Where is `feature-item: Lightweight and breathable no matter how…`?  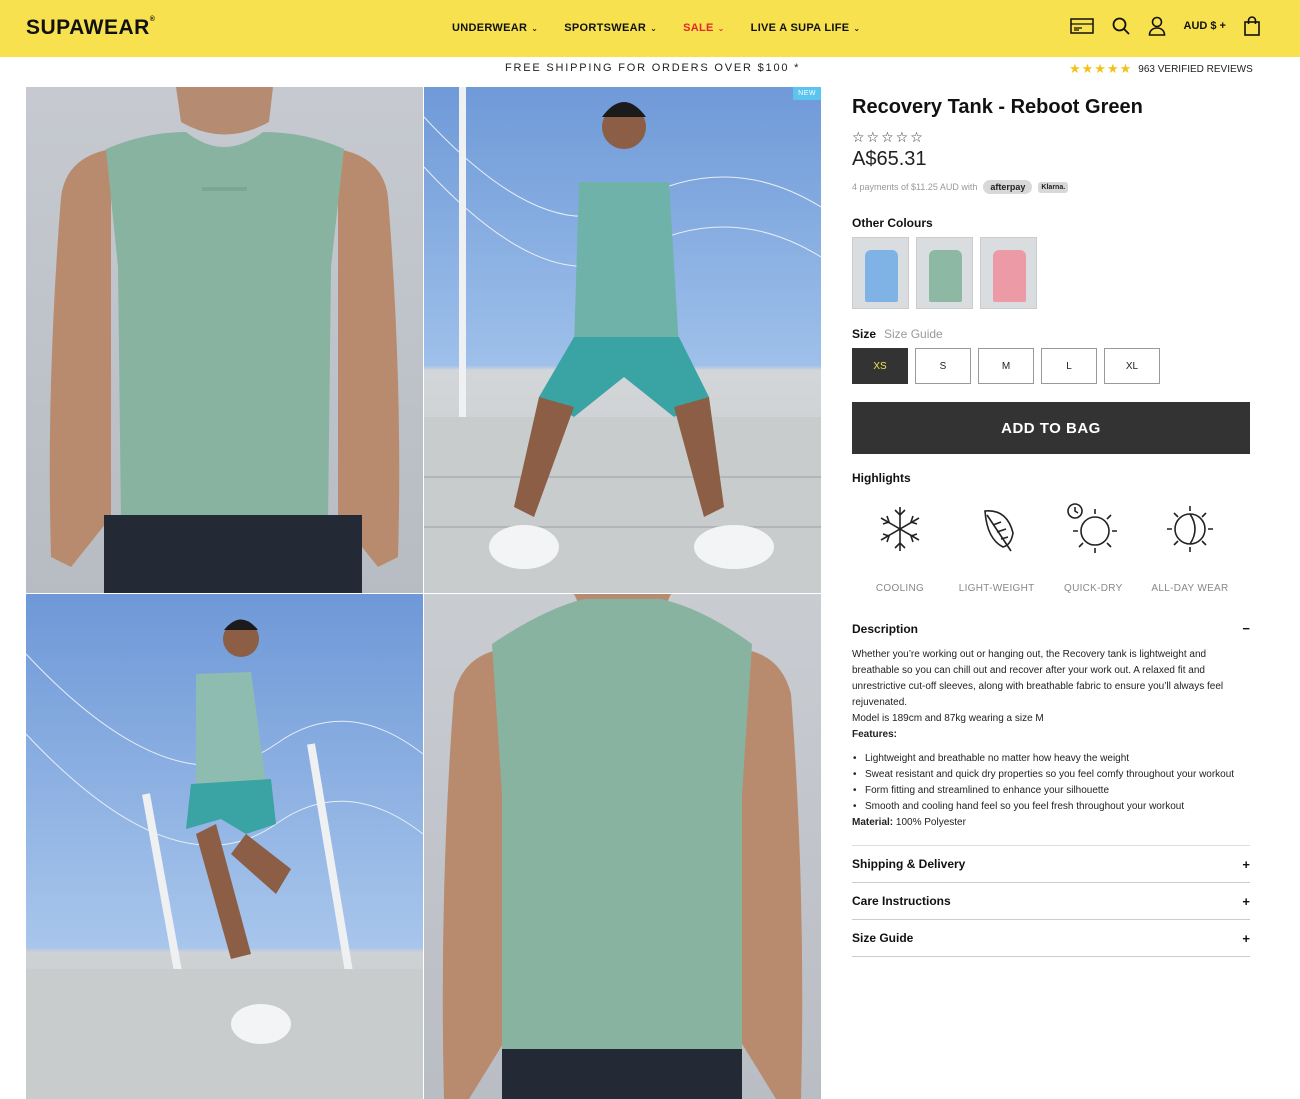 feature-item: Lightweight and breathable no matter how… is located at coordinates (1051, 759).